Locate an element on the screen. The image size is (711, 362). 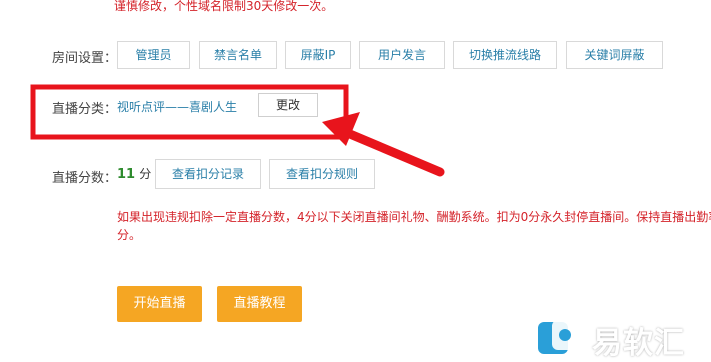
view-deduction-rules-button: 查看扣分规则 is located at coordinates (322, 174).